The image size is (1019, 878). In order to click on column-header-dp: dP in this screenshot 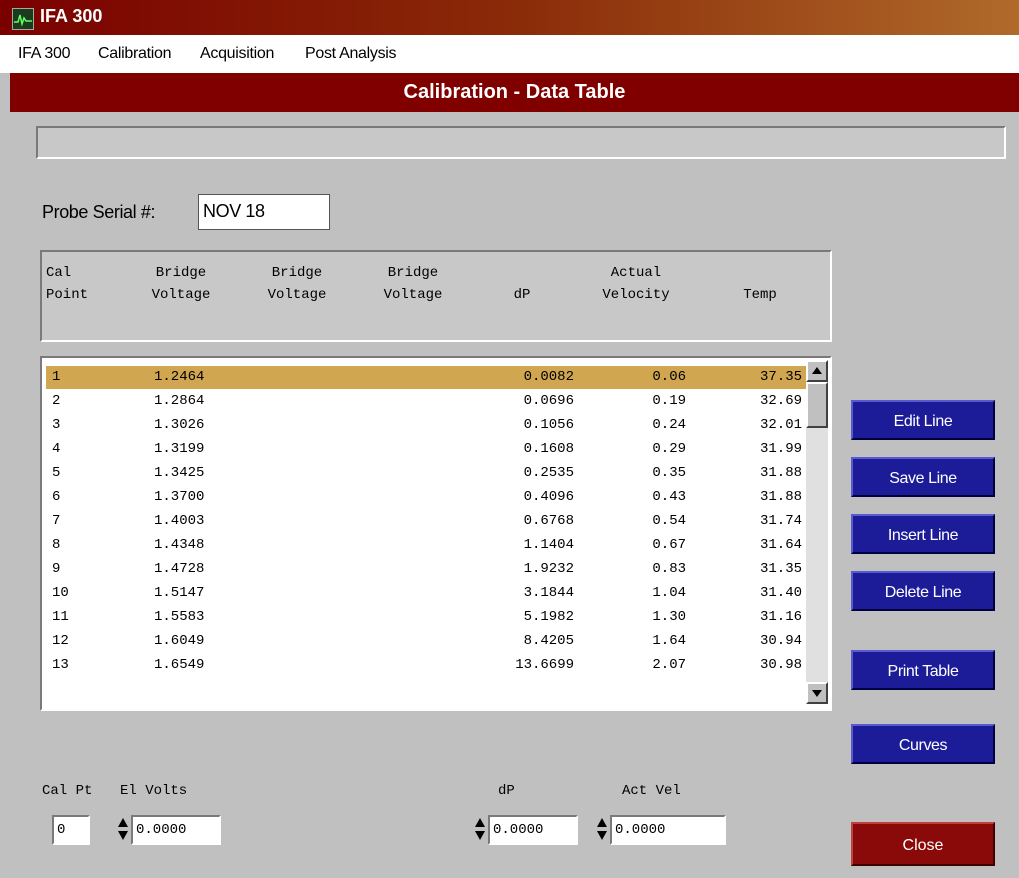, I will do `click(522, 295)`.